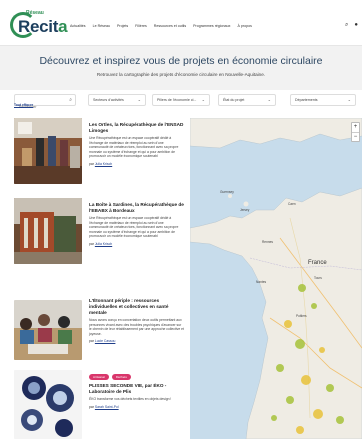 The image size is (362, 439). I want to click on map-label-jersey: Jersey, so click(245, 210).